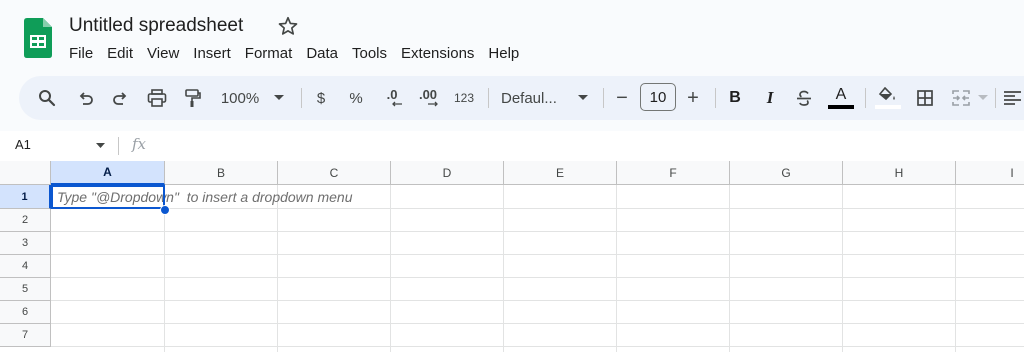 This screenshot has width=1024, height=352. Describe the element at coordinates (108, 197) in the screenshot. I see `selected-cell-a1` at that location.